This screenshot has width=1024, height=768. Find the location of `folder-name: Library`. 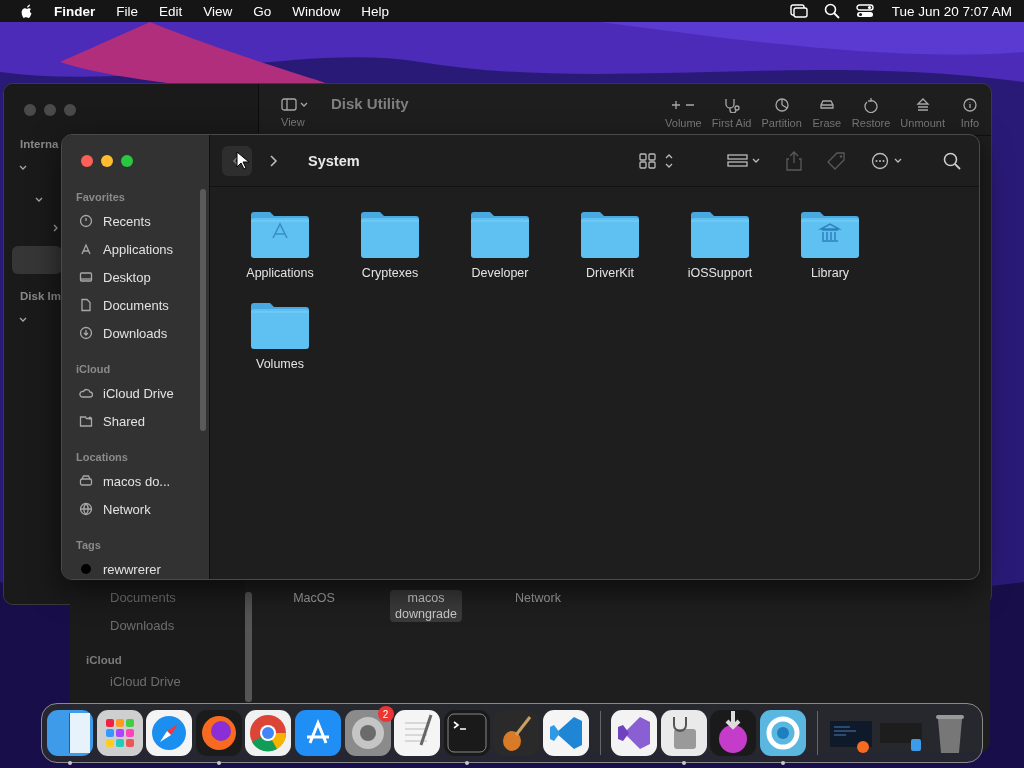

folder-name: Library is located at coordinates (830, 273).